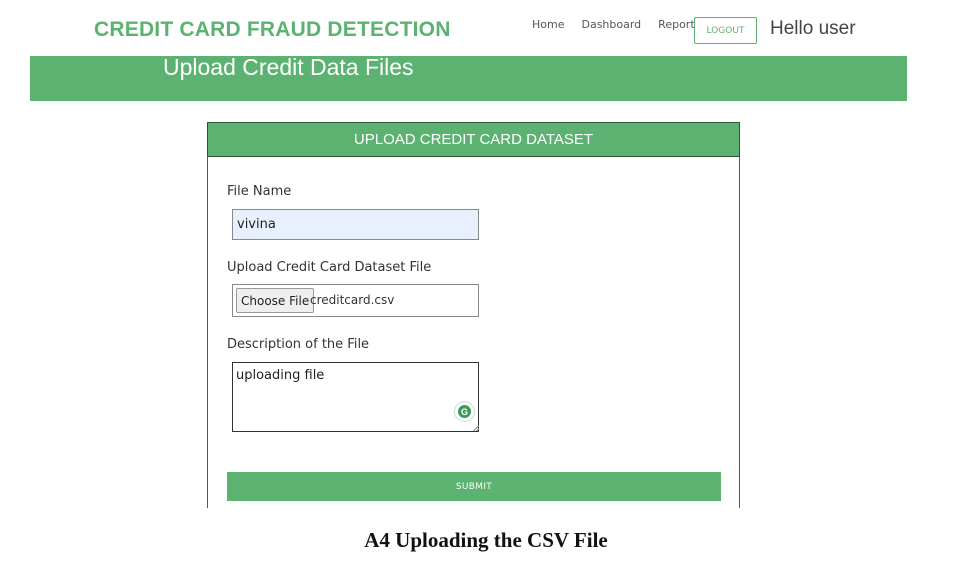  What do you see at coordinates (355, 397) in the screenshot?
I see `description-textarea: uploading file` at bounding box center [355, 397].